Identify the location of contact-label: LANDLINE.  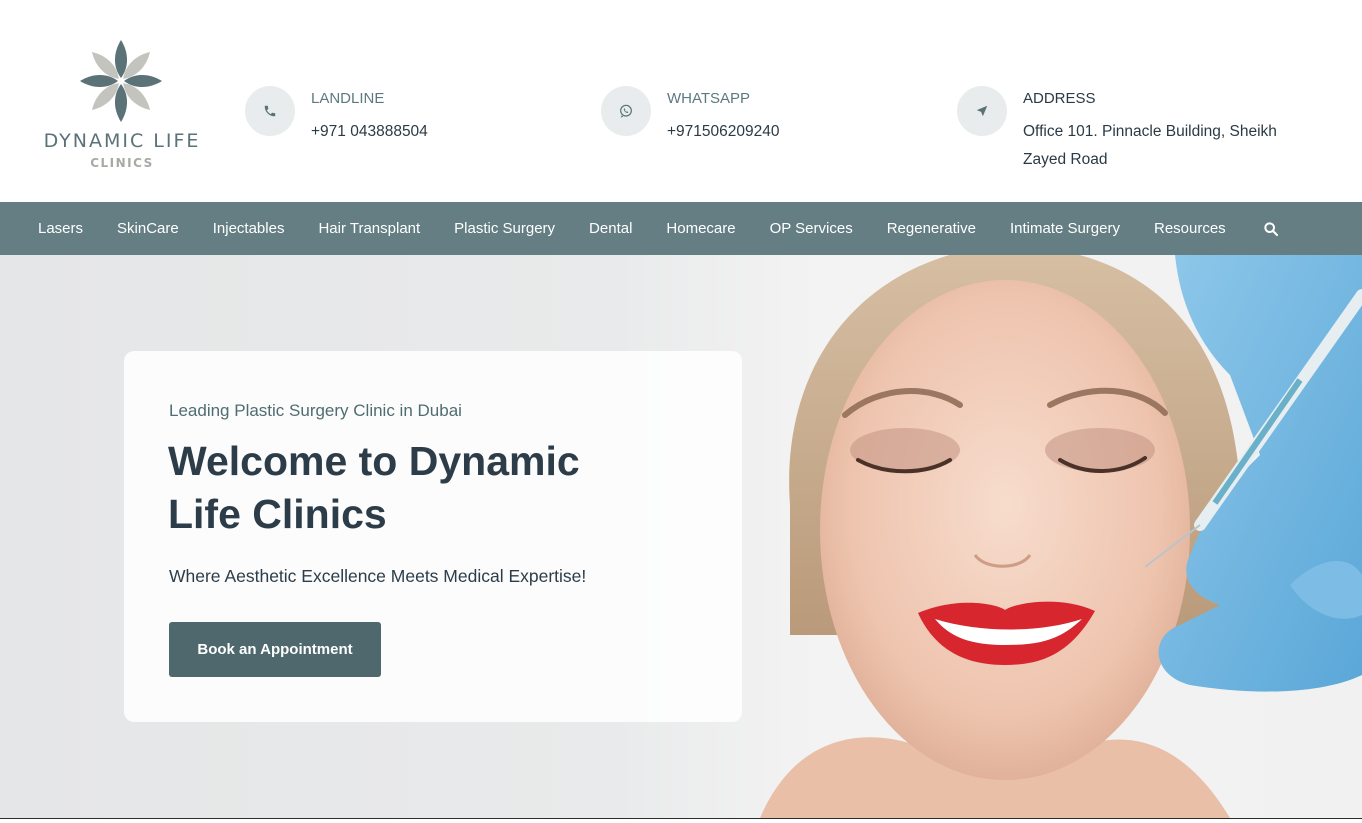
(348, 98).